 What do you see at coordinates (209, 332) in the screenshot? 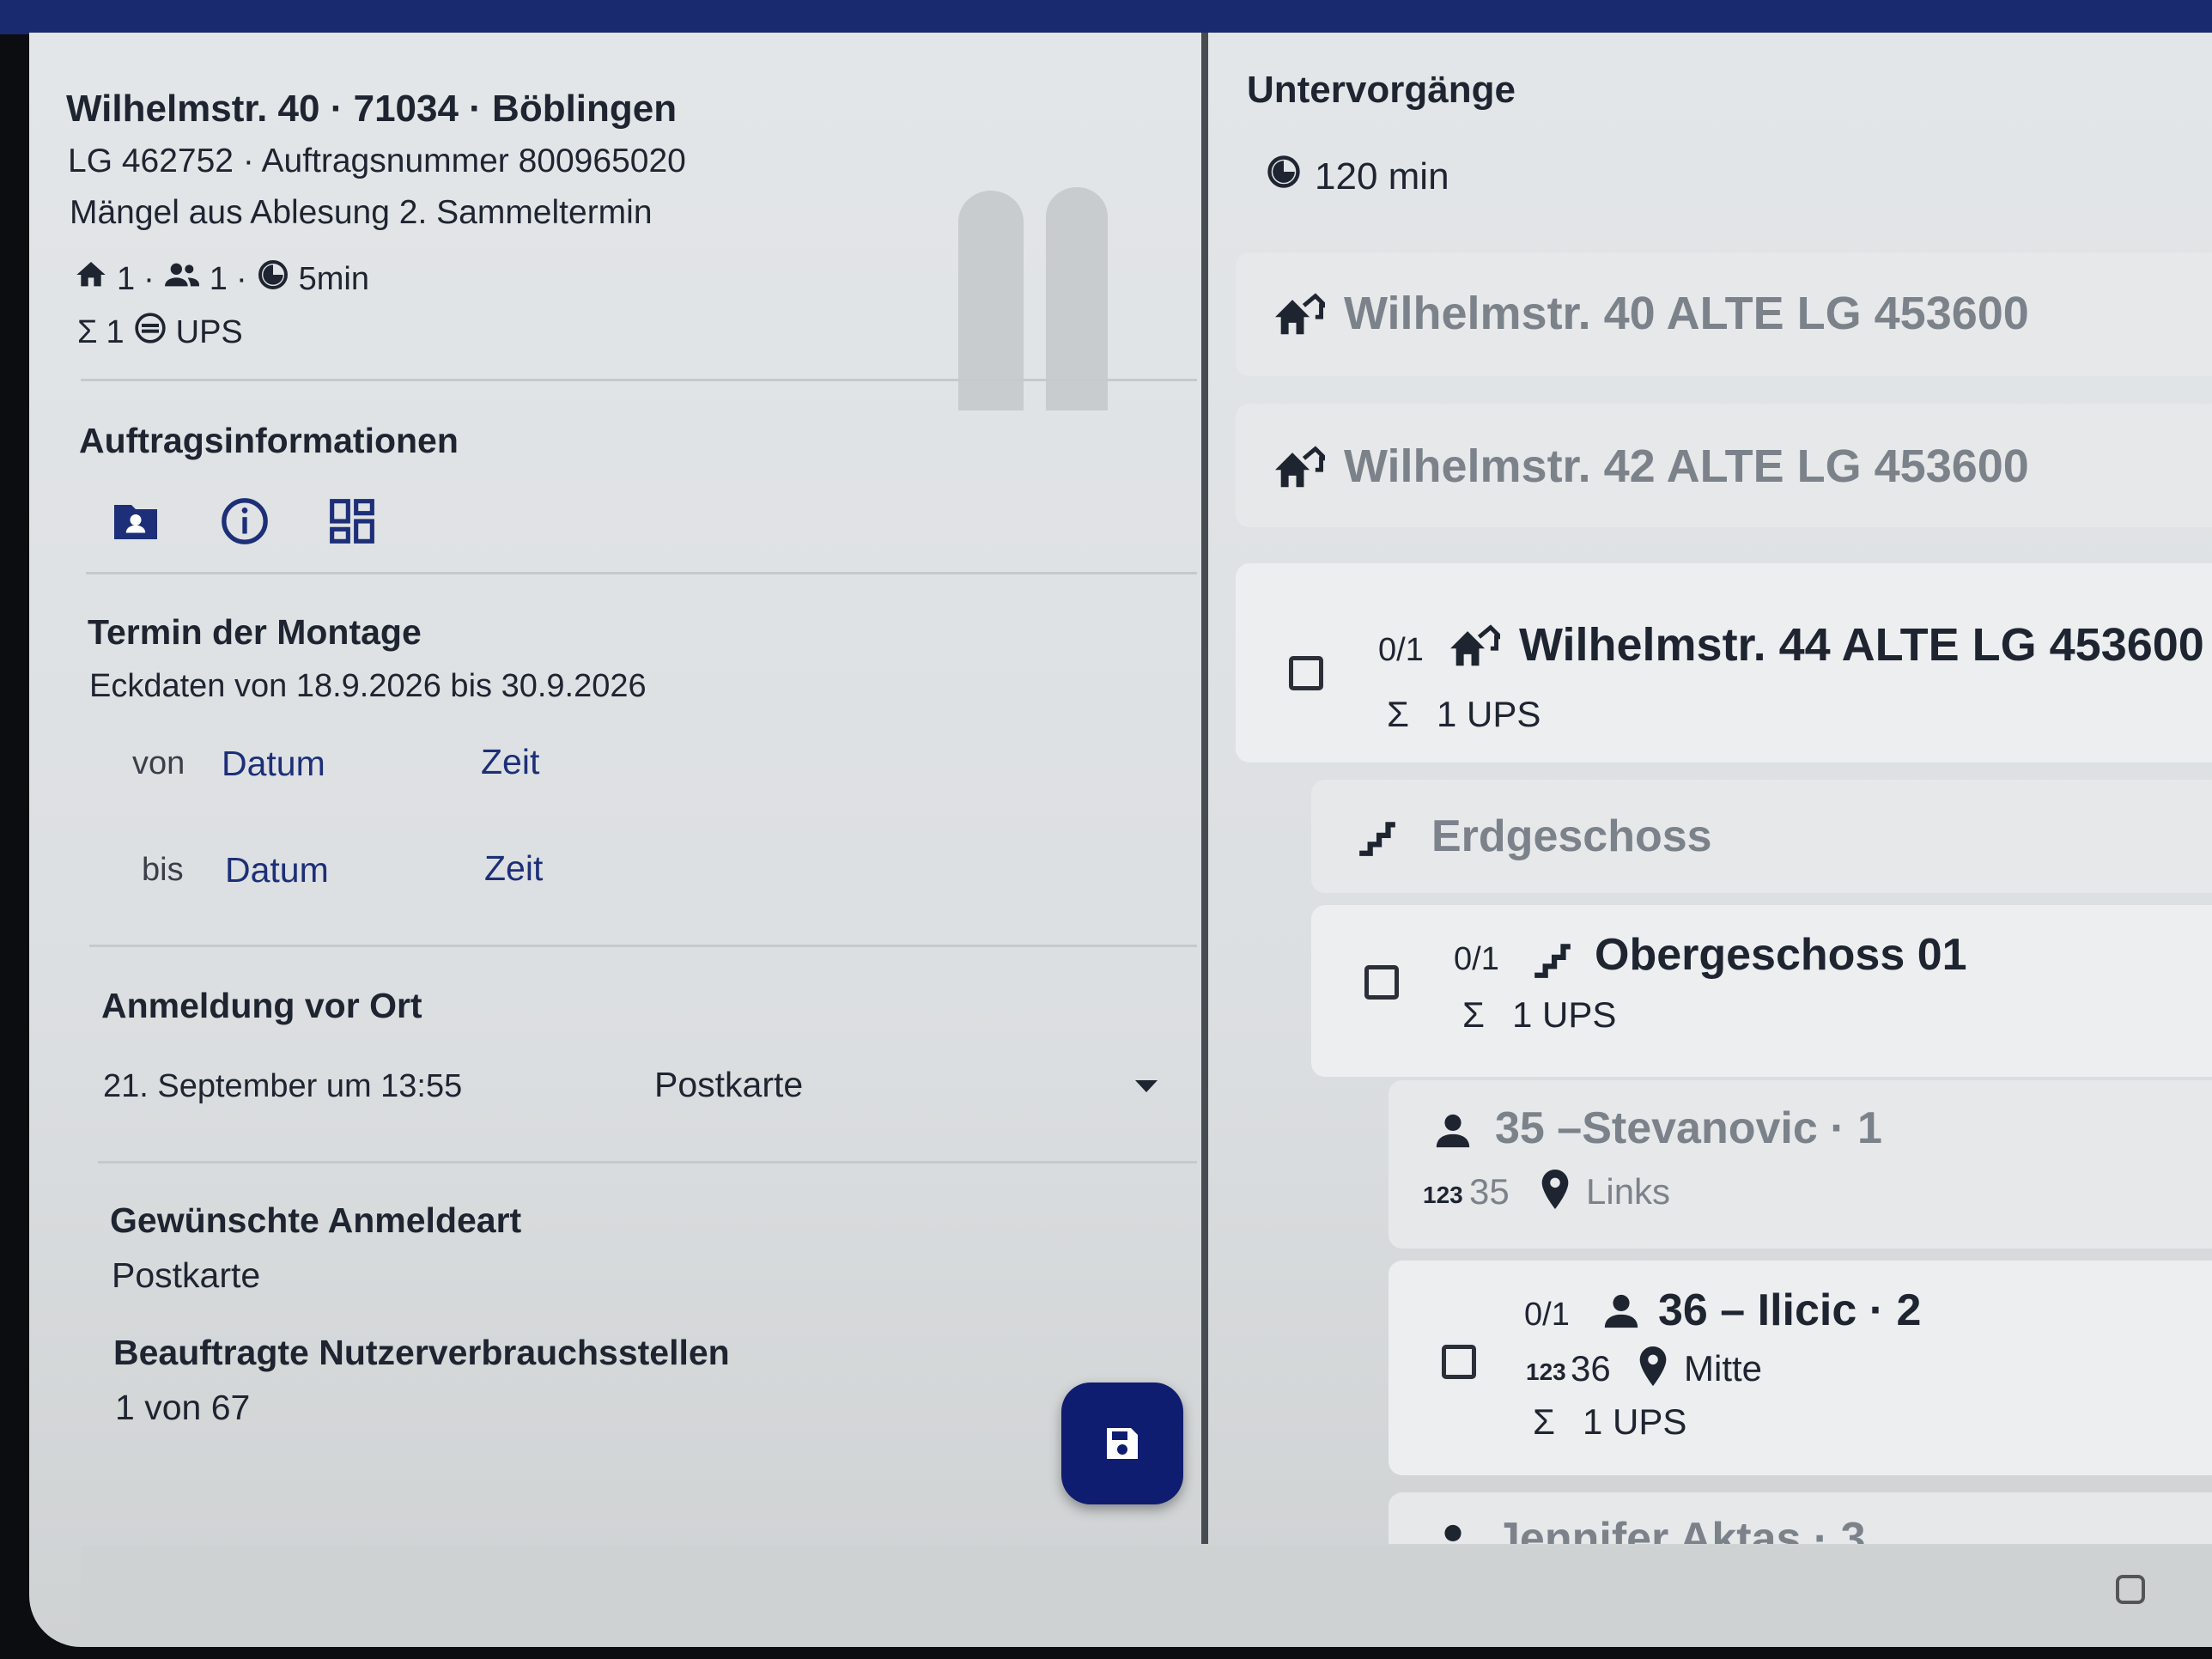
I see `device-type: UPS` at bounding box center [209, 332].